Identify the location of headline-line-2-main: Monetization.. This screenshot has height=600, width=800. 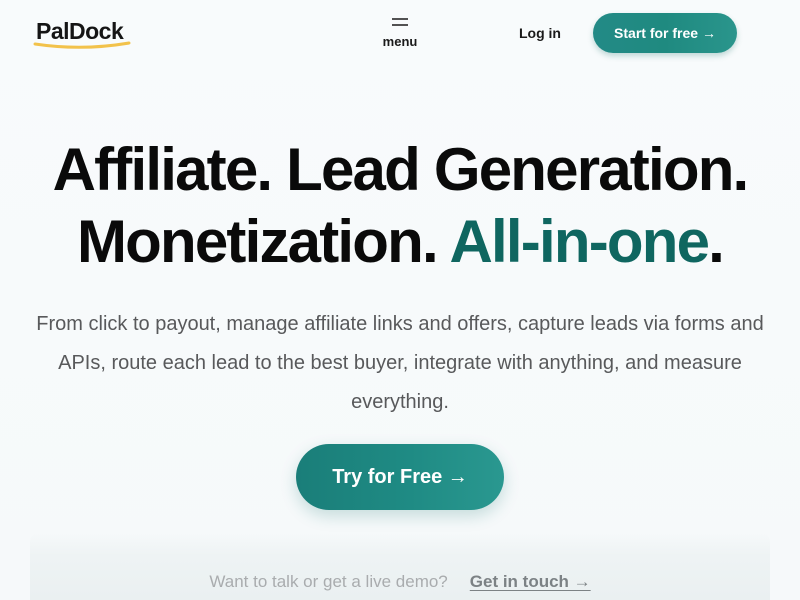
(257, 241).